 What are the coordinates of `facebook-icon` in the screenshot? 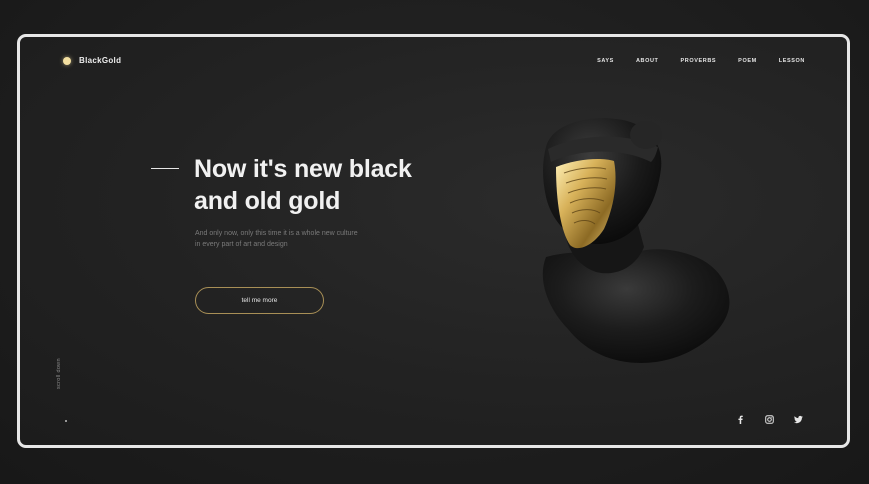 It's located at (740, 419).